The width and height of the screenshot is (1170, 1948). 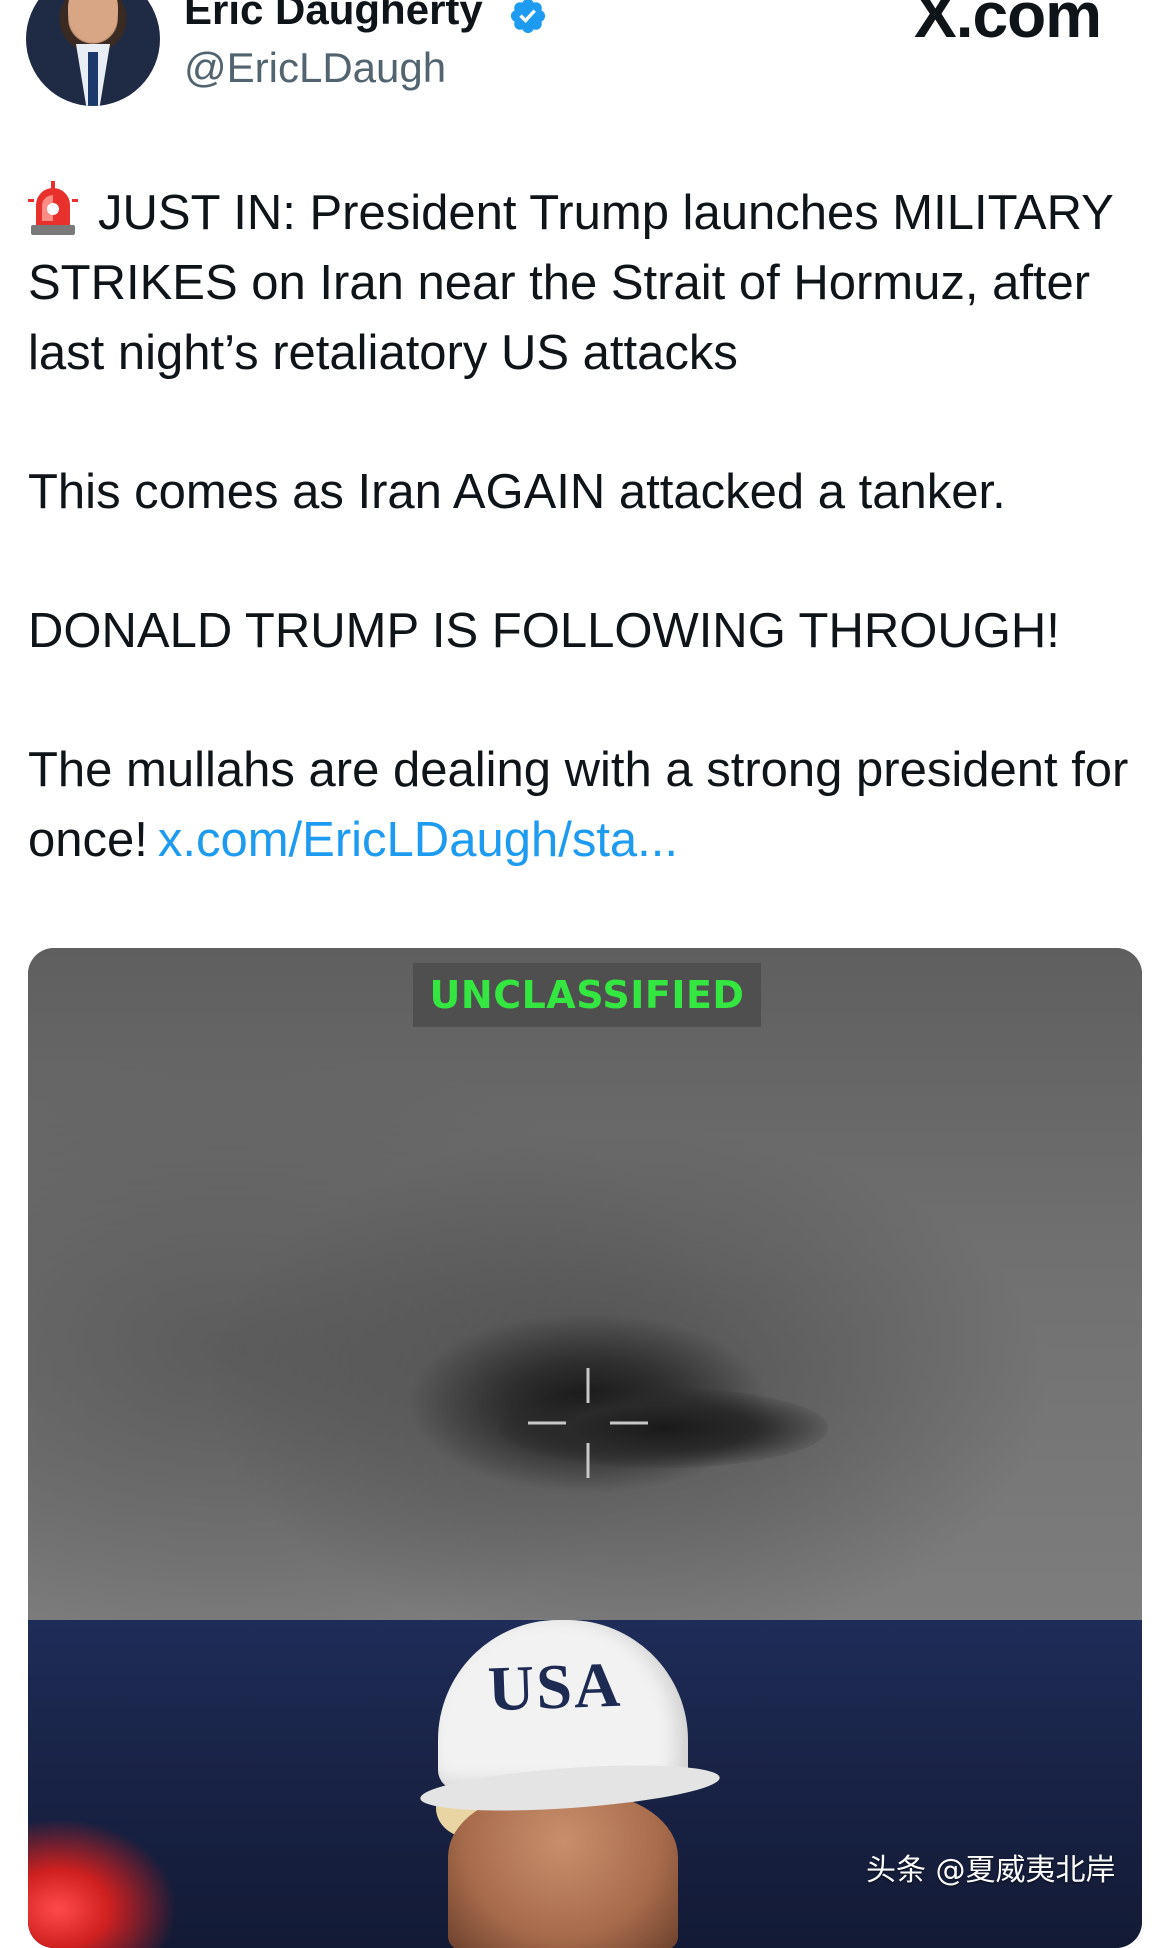 I want to click on author-handle: @EricLDaugh, so click(x=315, y=68).